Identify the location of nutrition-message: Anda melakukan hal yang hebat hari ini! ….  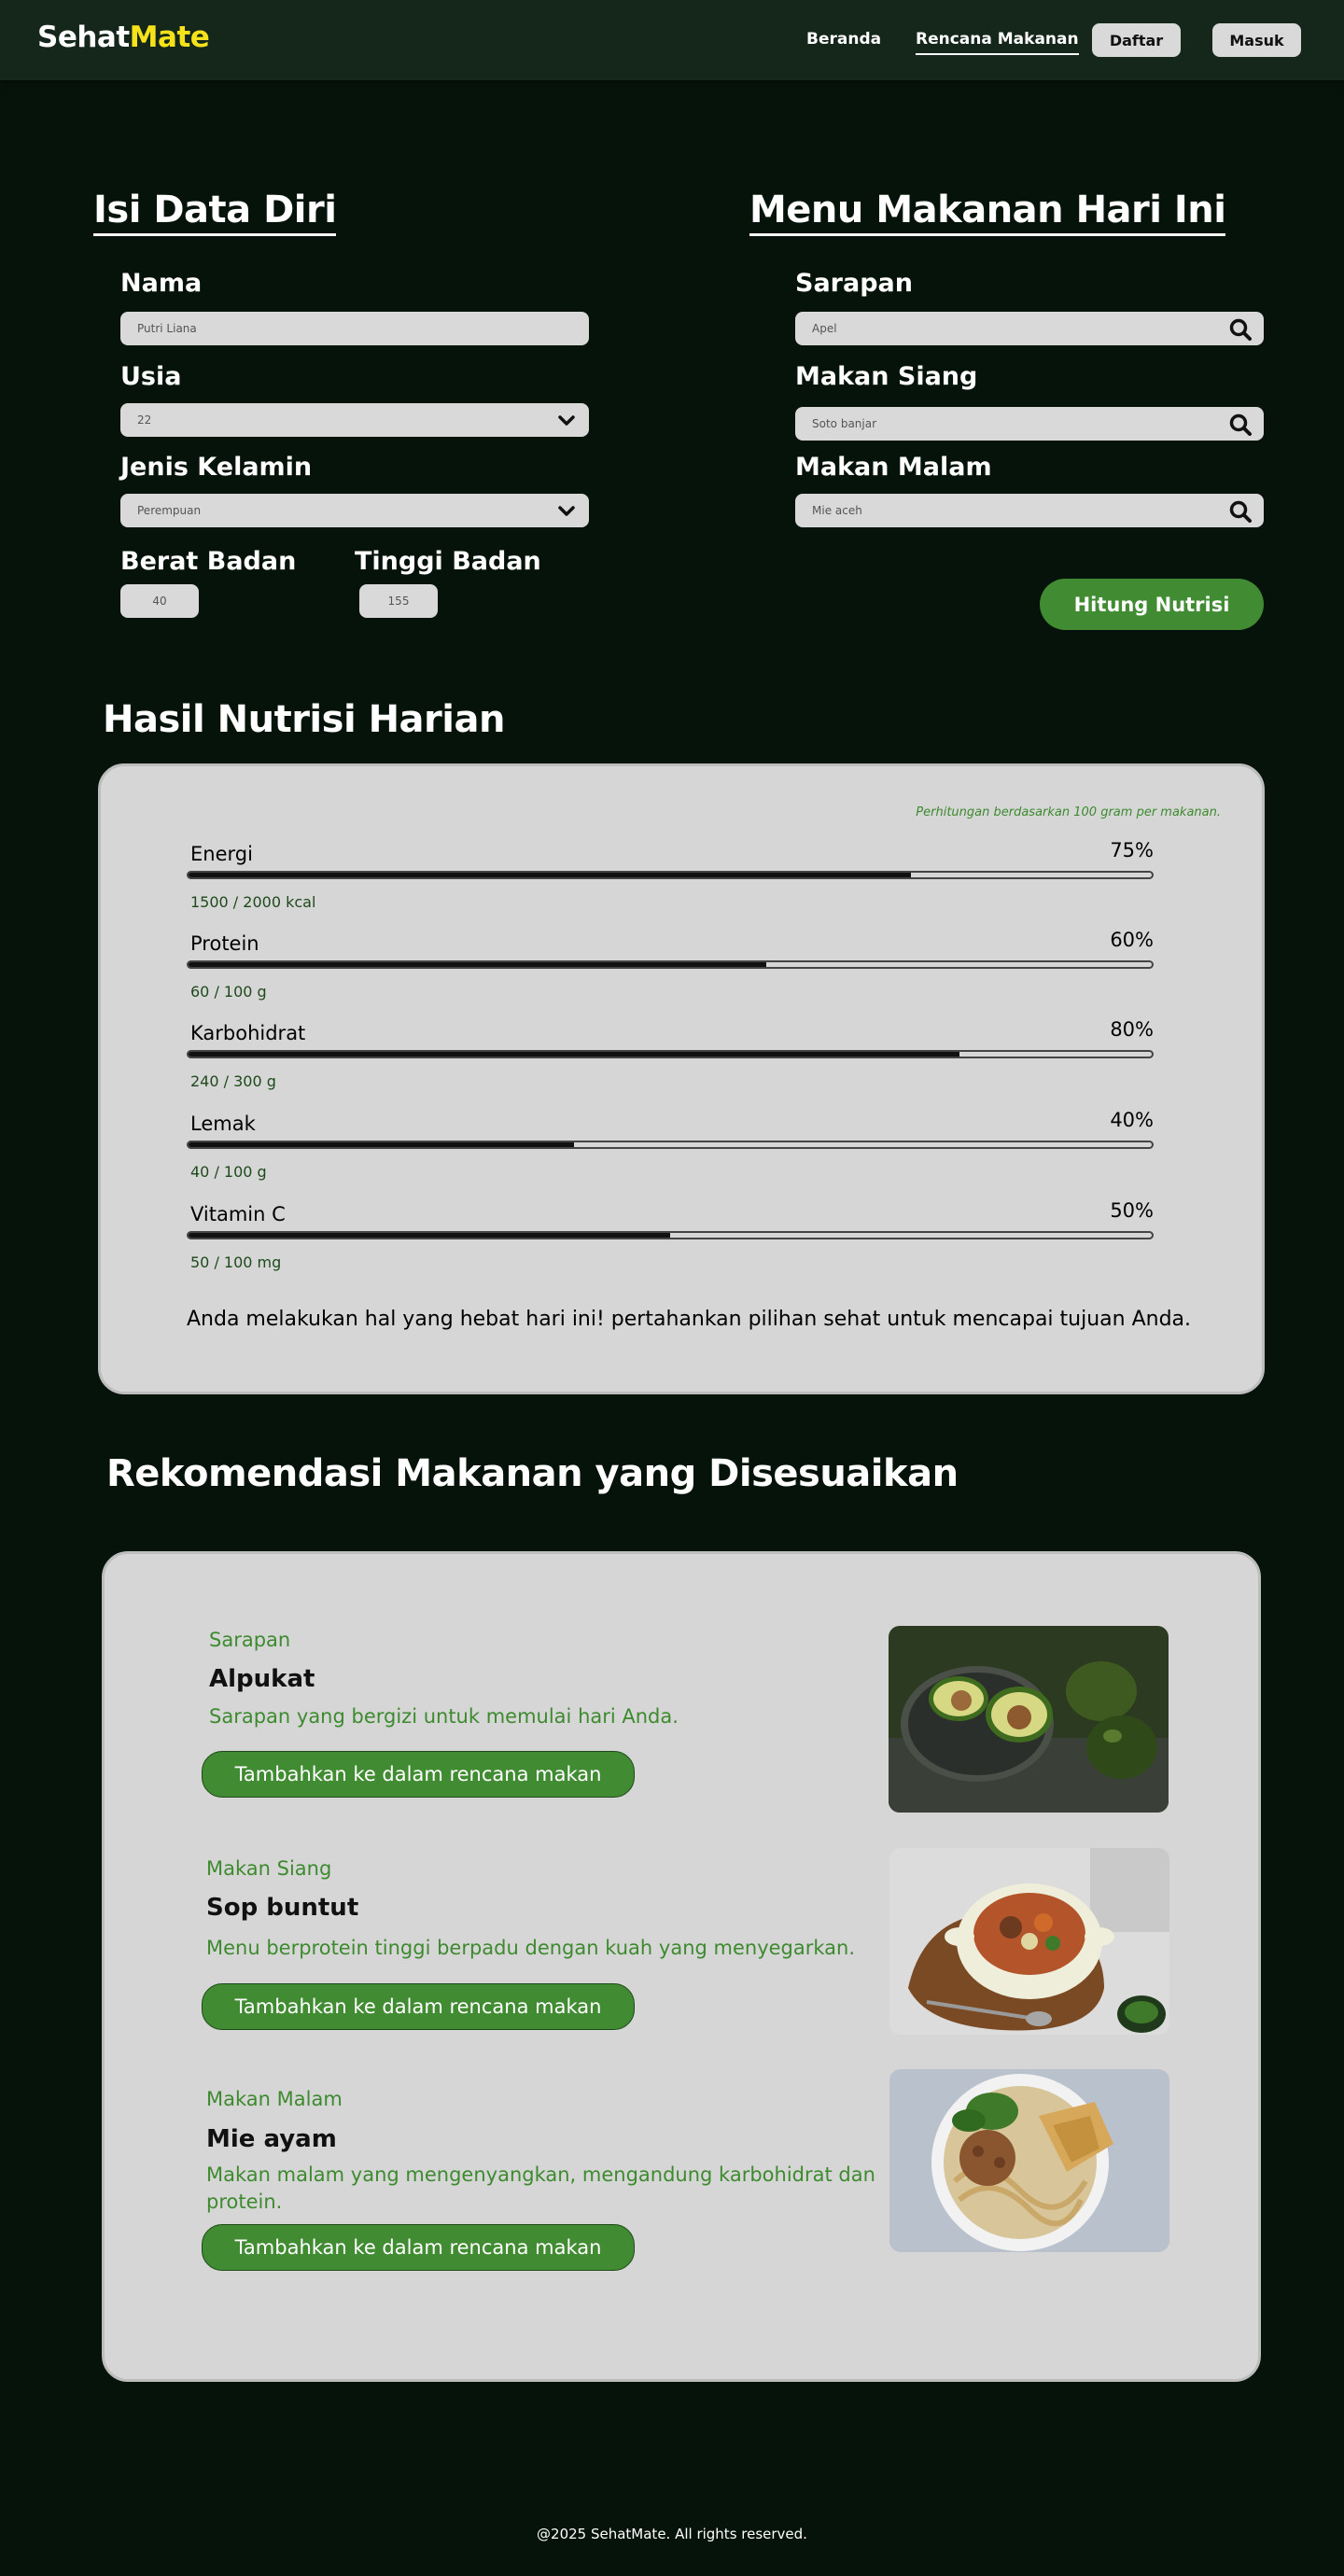
(689, 1319).